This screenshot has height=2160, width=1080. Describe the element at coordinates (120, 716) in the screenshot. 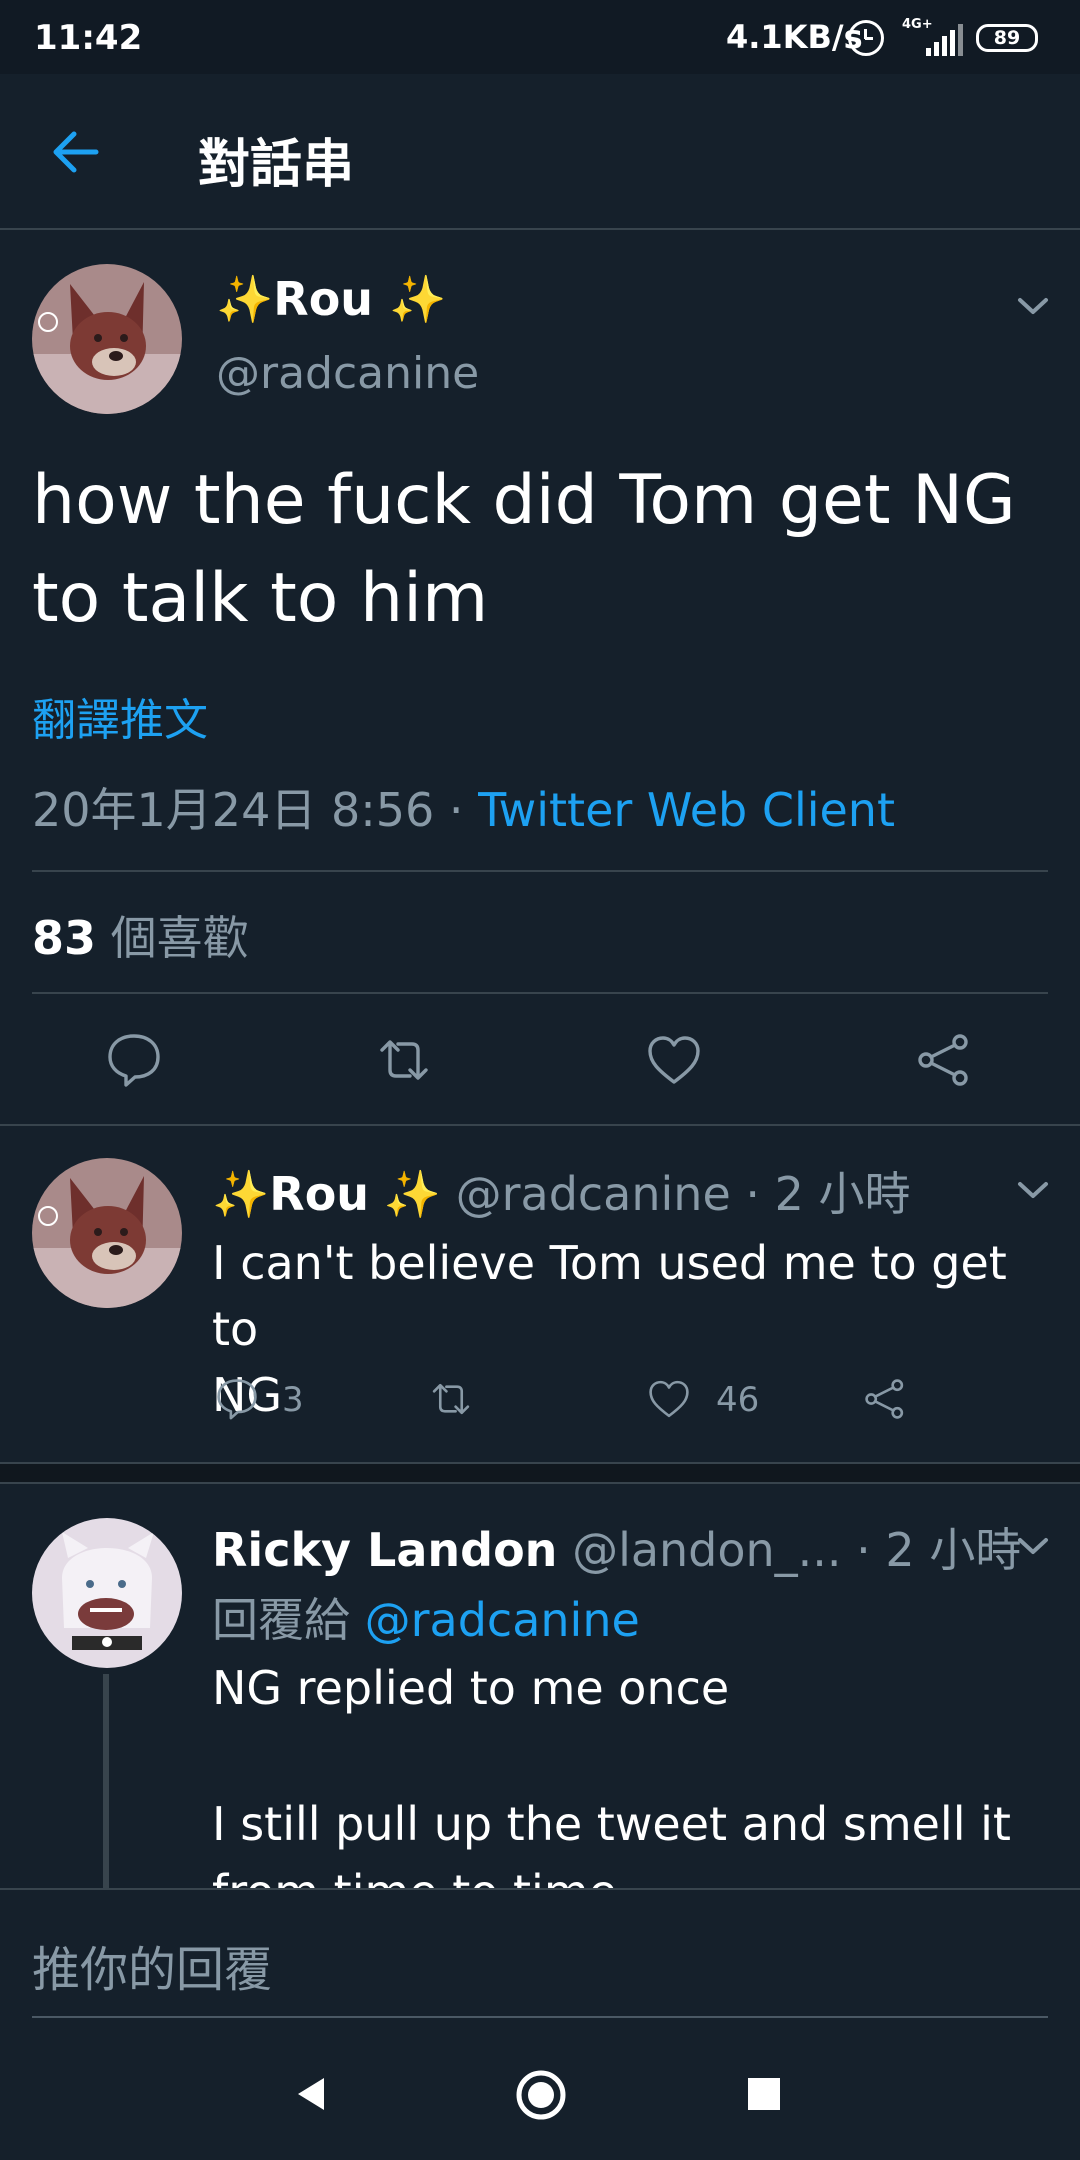

I see `translate-tweet-link: 翻譯推文` at that location.